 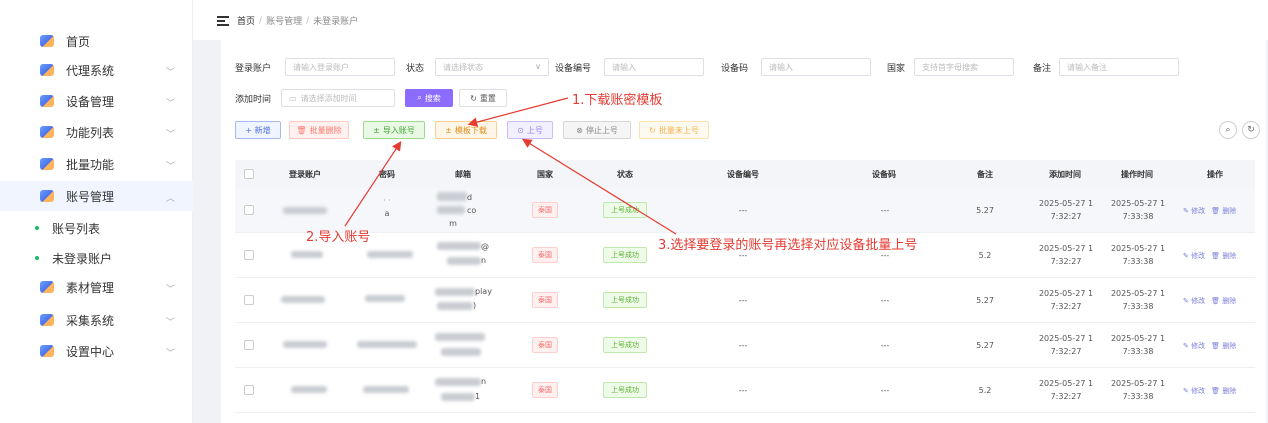 What do you see at coordinates (249, 174) in the screenshot?
I see `select-all-checkbox` at bounding box center [249, 174].